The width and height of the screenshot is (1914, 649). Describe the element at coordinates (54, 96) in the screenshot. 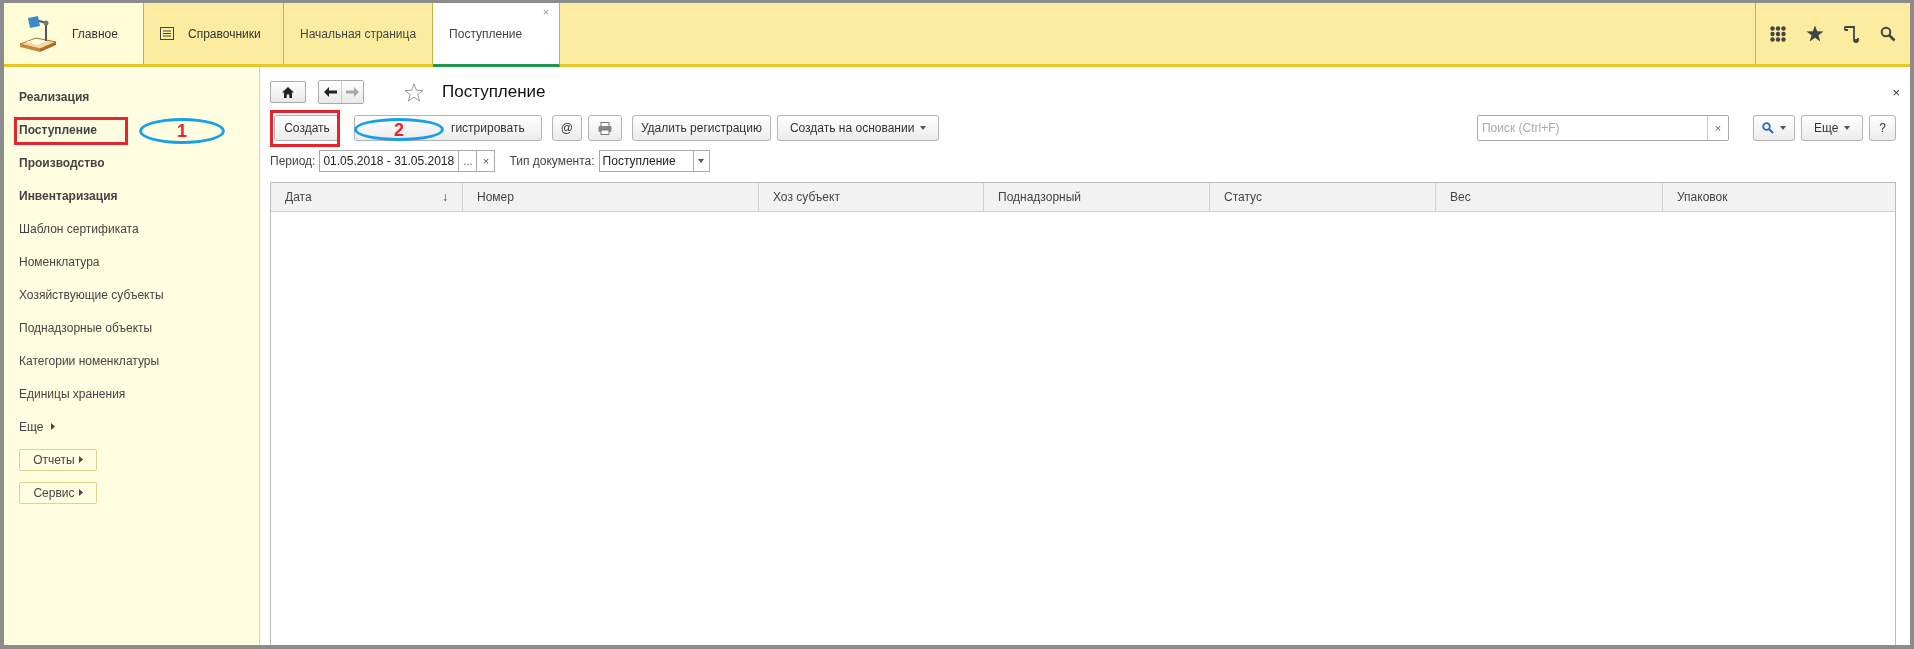

I see `sidebar-item: Реализация` at that location.